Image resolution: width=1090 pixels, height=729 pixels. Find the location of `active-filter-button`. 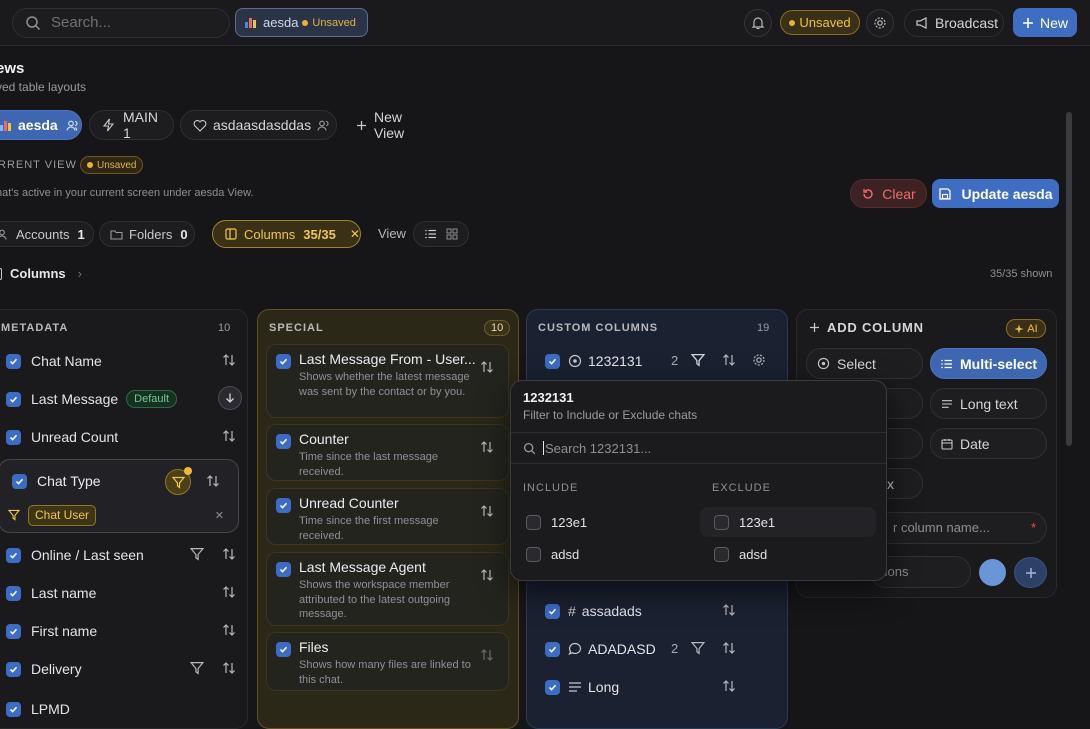

active-filter-button is located at coordinates (178, 481).